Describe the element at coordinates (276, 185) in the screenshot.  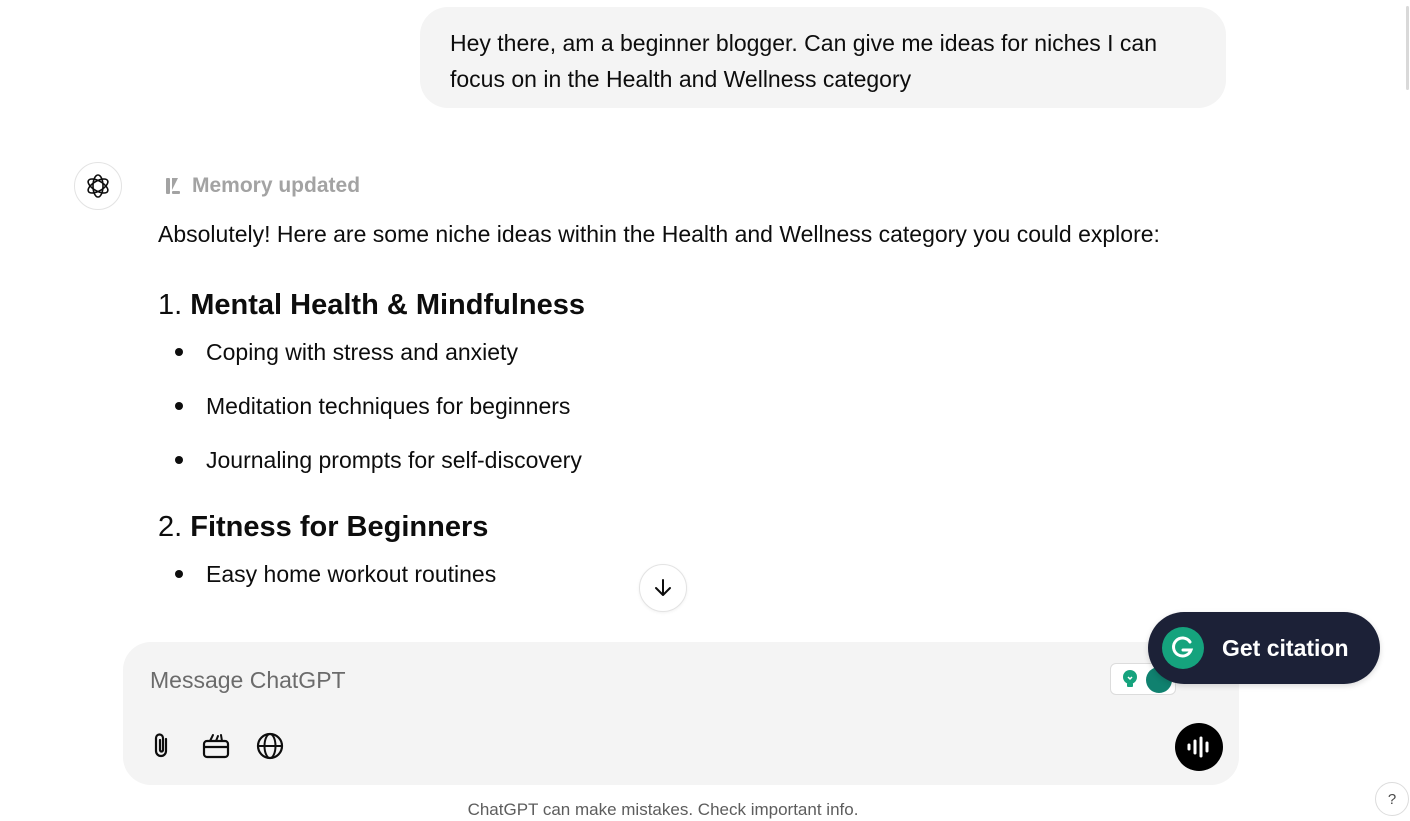
I see `memory-status-label: Memory updated` at that location.